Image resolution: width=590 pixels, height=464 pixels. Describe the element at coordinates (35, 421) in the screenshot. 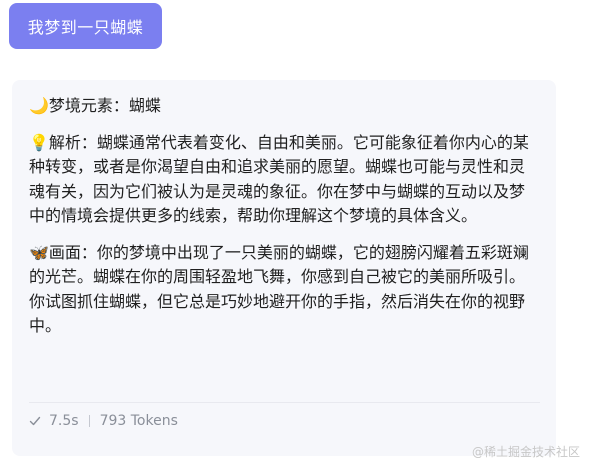

I see `check-icon` at that location.